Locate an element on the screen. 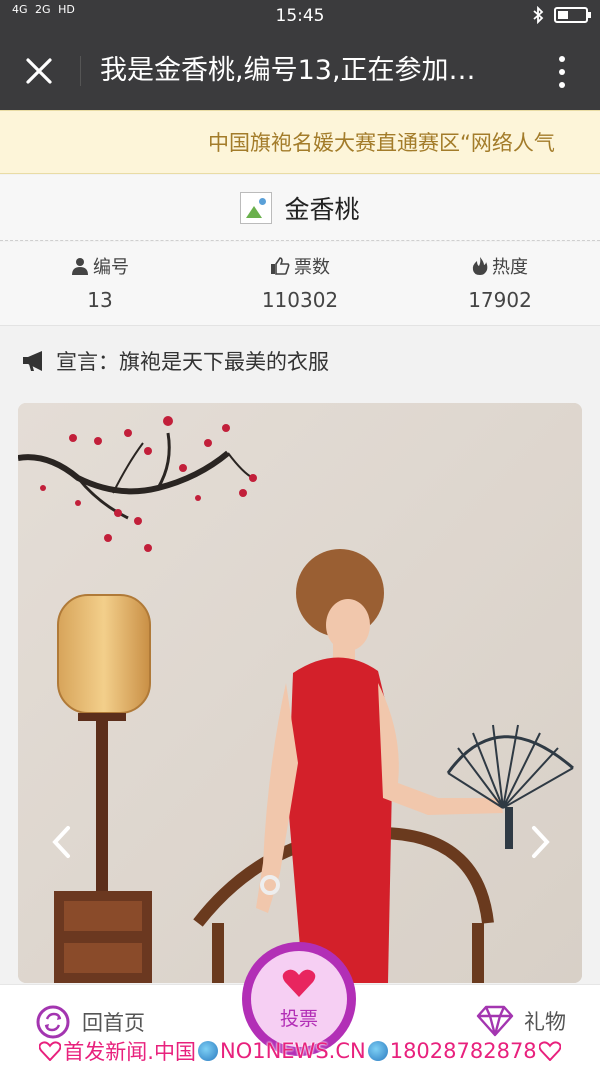 This screenshot has width=600, height=1066. stats-panel: 编号 13 票数 110302 热度 17902 is located at coordinates (300, 284).